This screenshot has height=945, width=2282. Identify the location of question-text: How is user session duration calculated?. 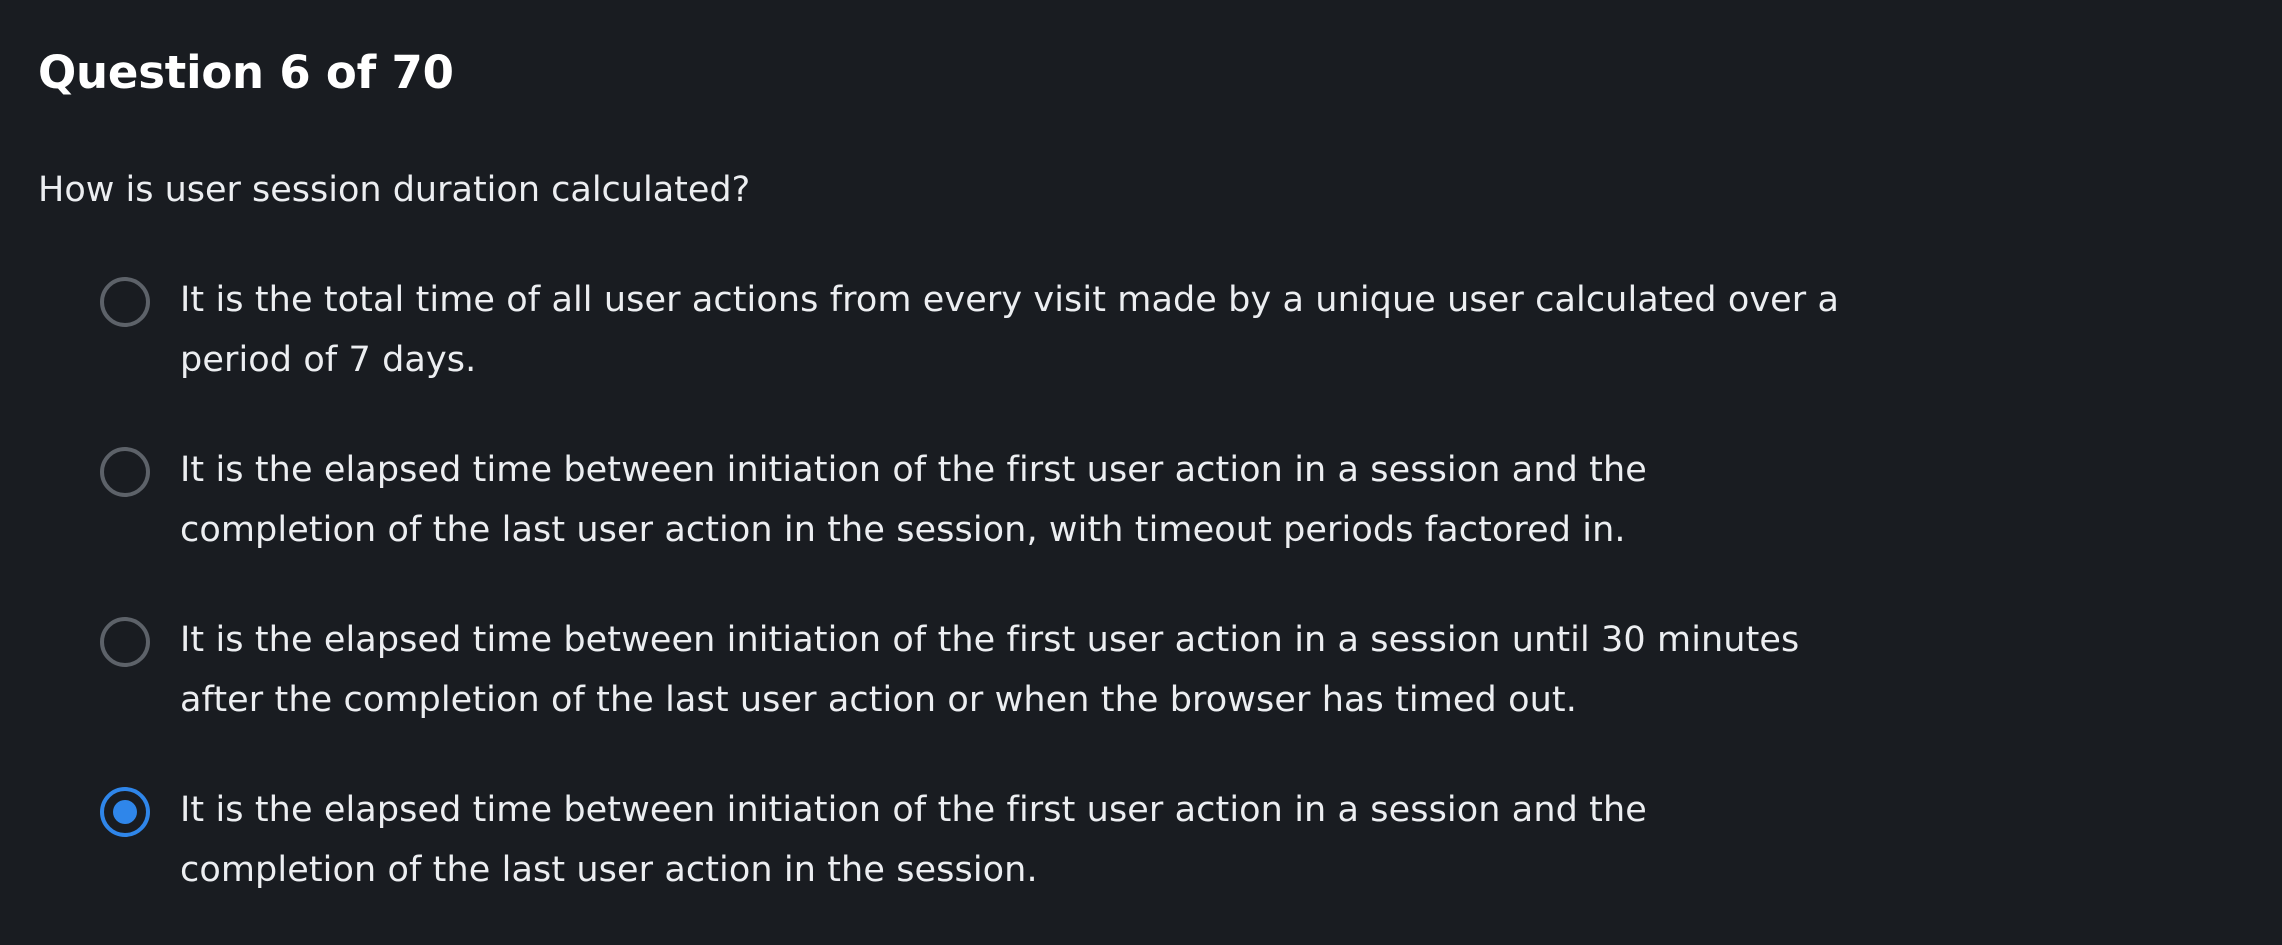
(394, 190).